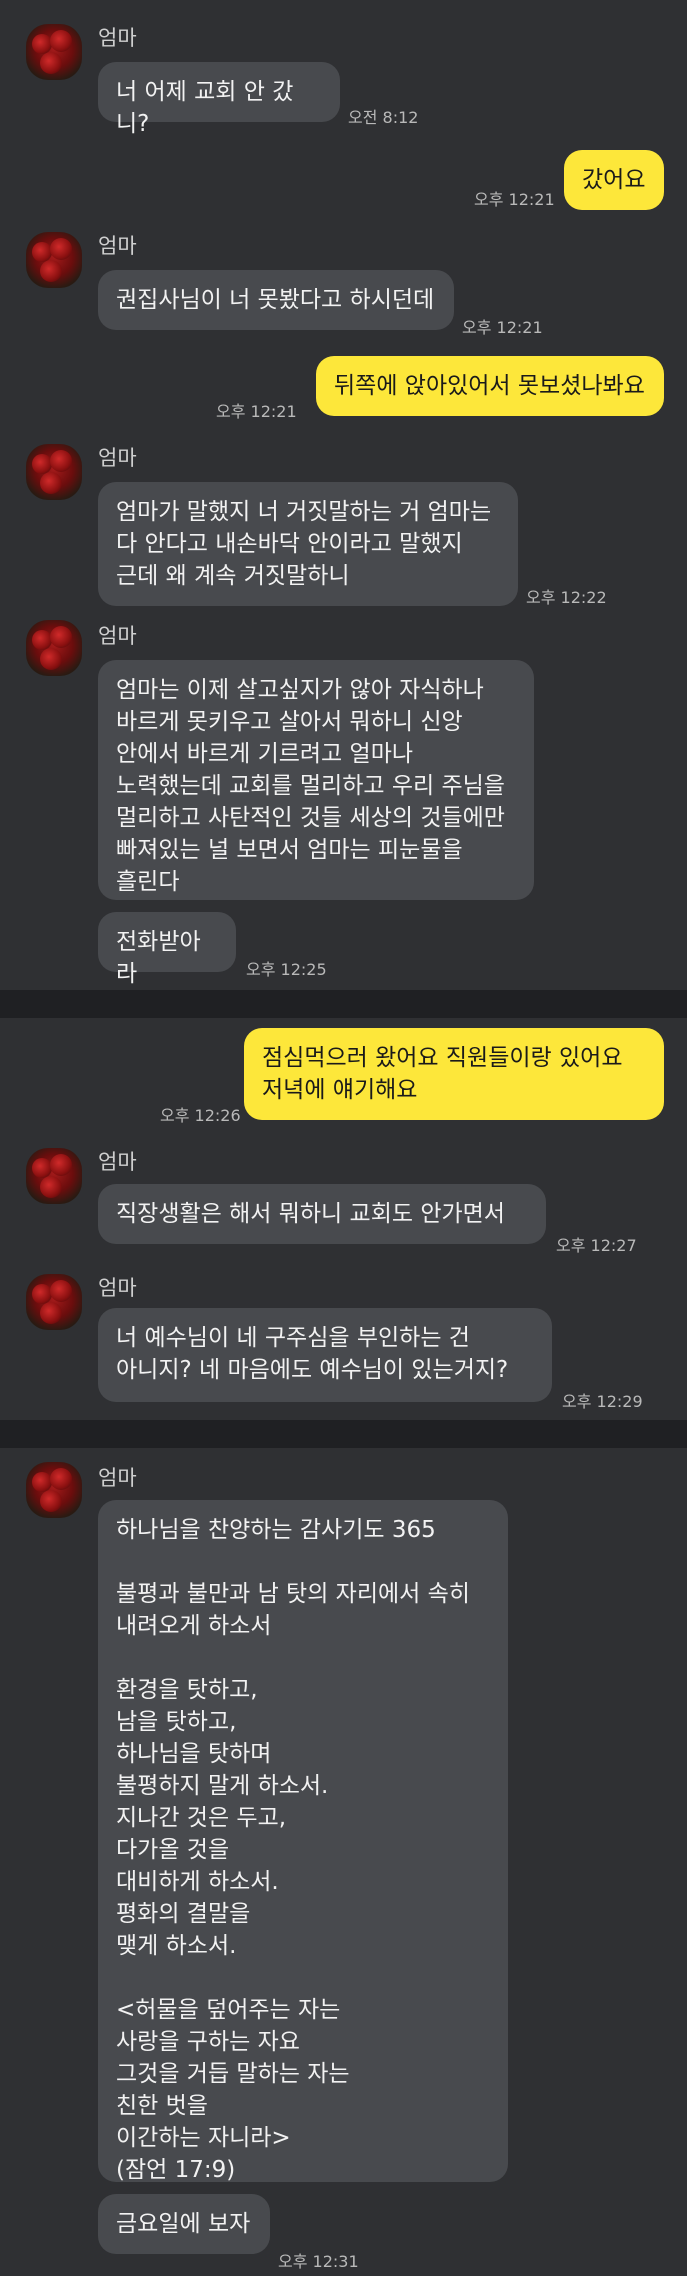 The width and height of the screenshot is (687, 2276). Describe the element at coordinates (219, 99) in the screenshot. I see `incoming-message-bubble: 너 어제 교회 안 갔니?` at that location.